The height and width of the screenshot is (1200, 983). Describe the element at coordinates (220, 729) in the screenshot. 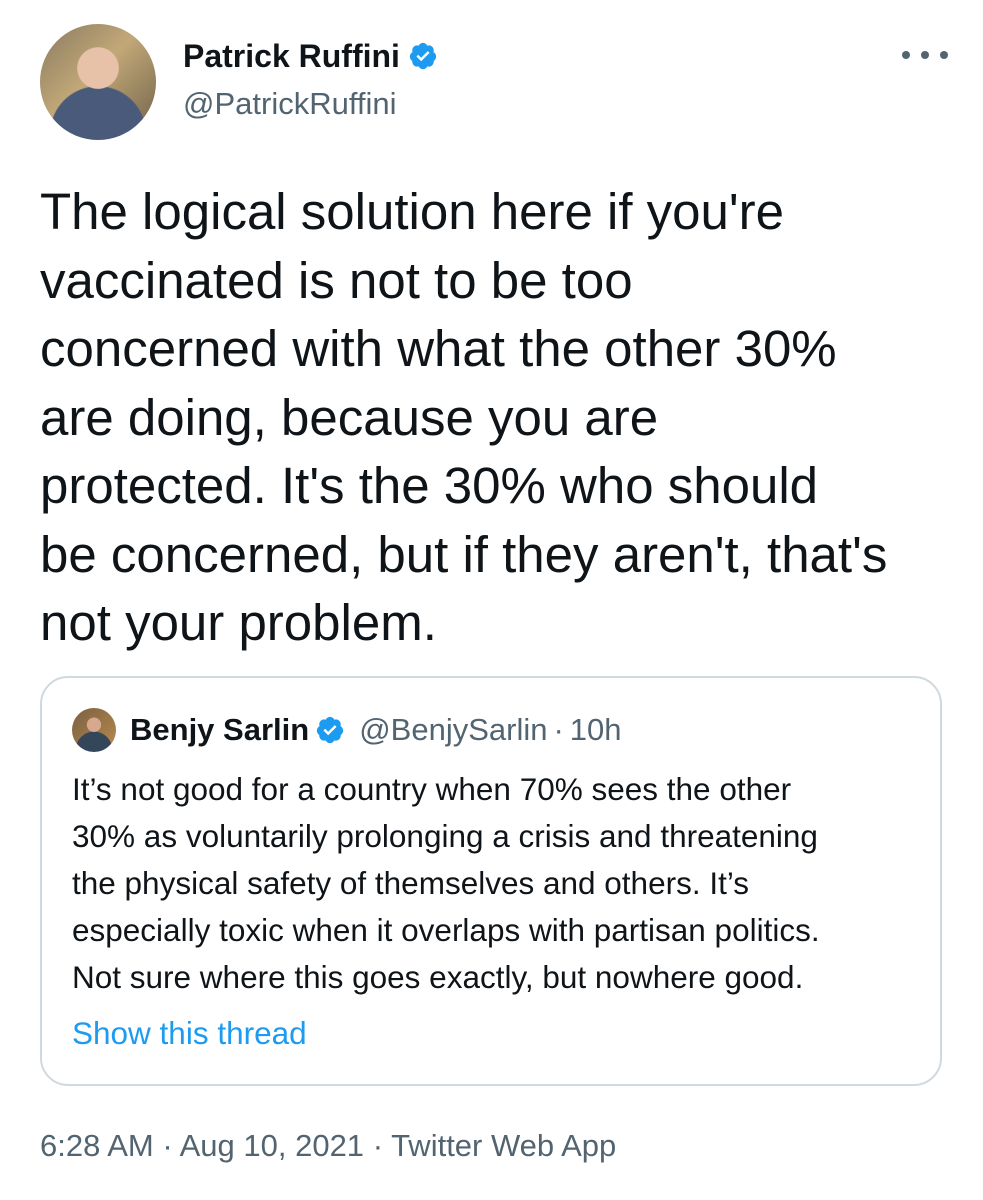

I see `quoted-author-name: Benjy Sarlin` at that location.